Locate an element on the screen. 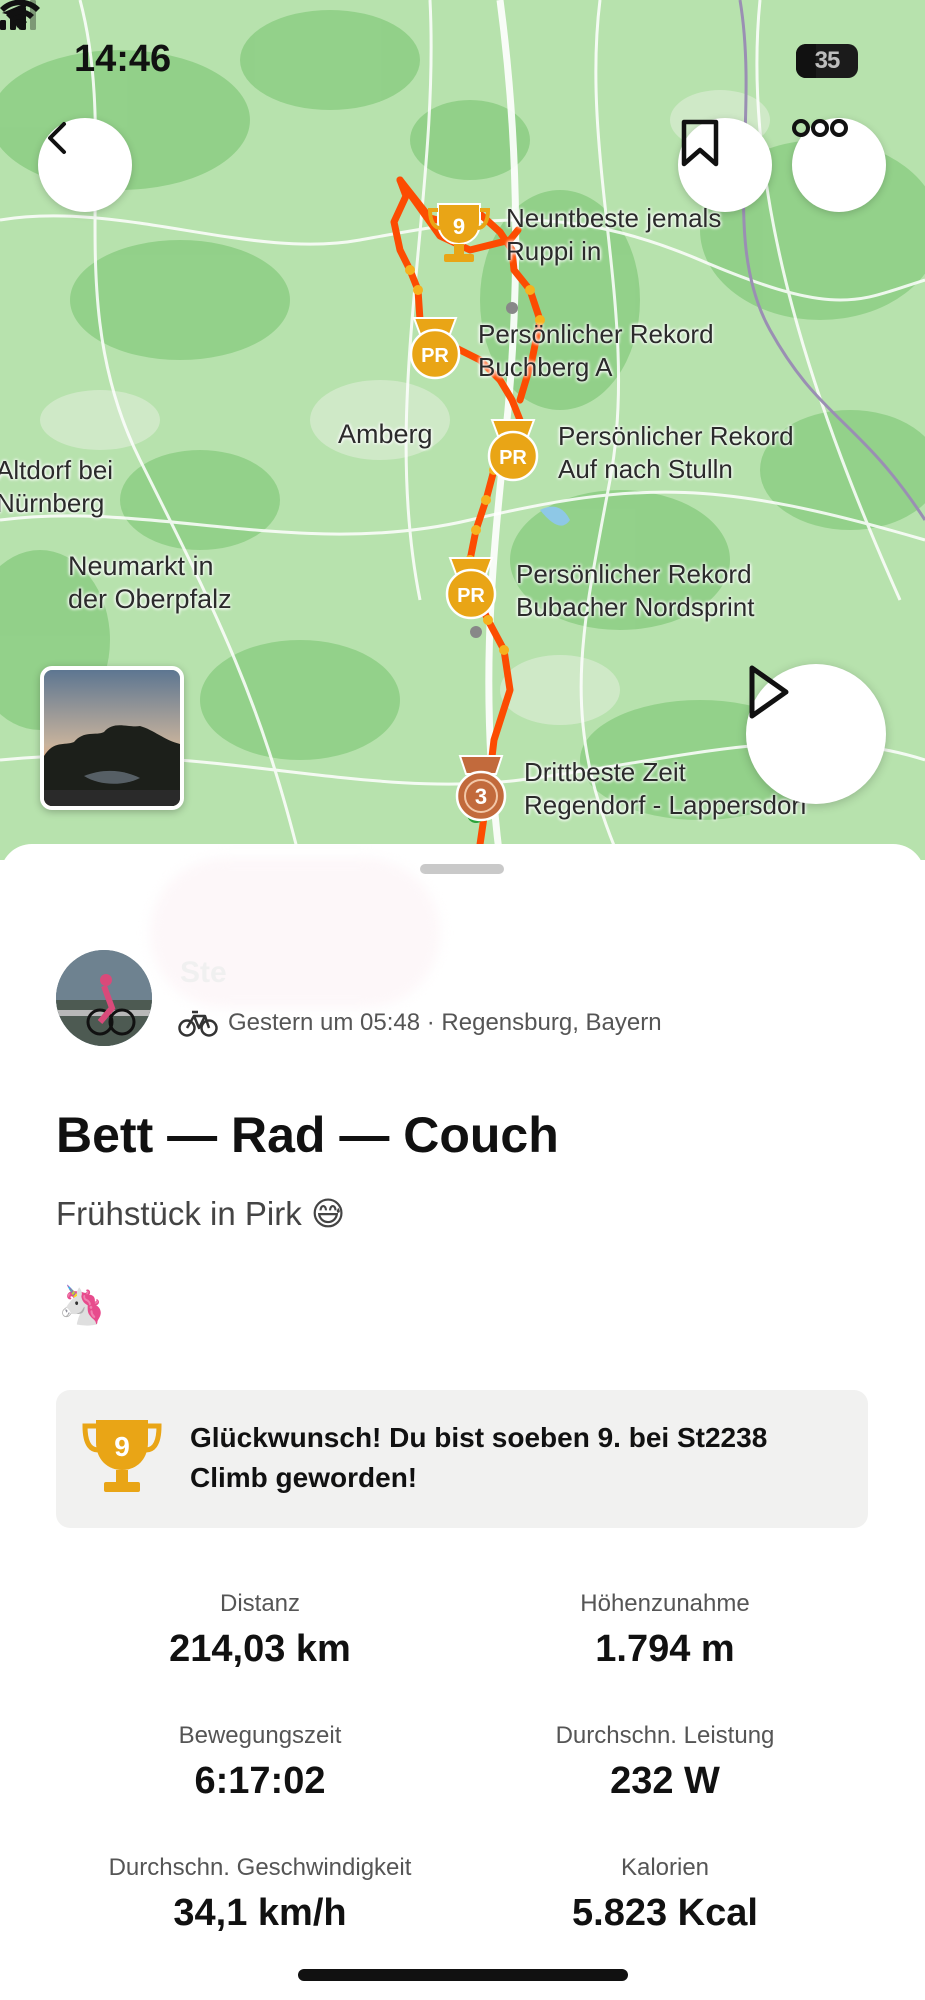  sunset-photo is located at coordinates (112, 738).